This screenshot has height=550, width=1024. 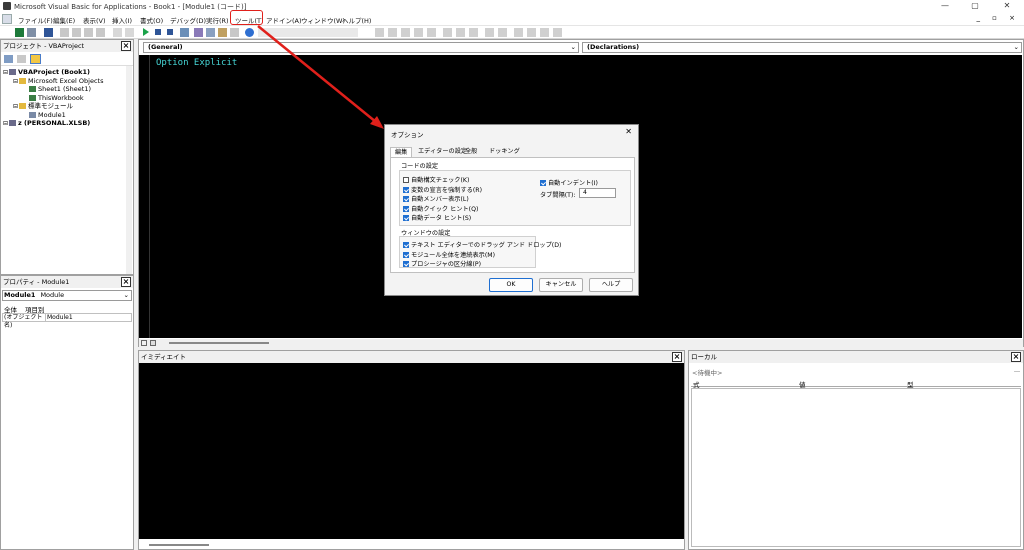 I want to click on option-label: 自動構文チェック(K), so click(x=440, y=180).